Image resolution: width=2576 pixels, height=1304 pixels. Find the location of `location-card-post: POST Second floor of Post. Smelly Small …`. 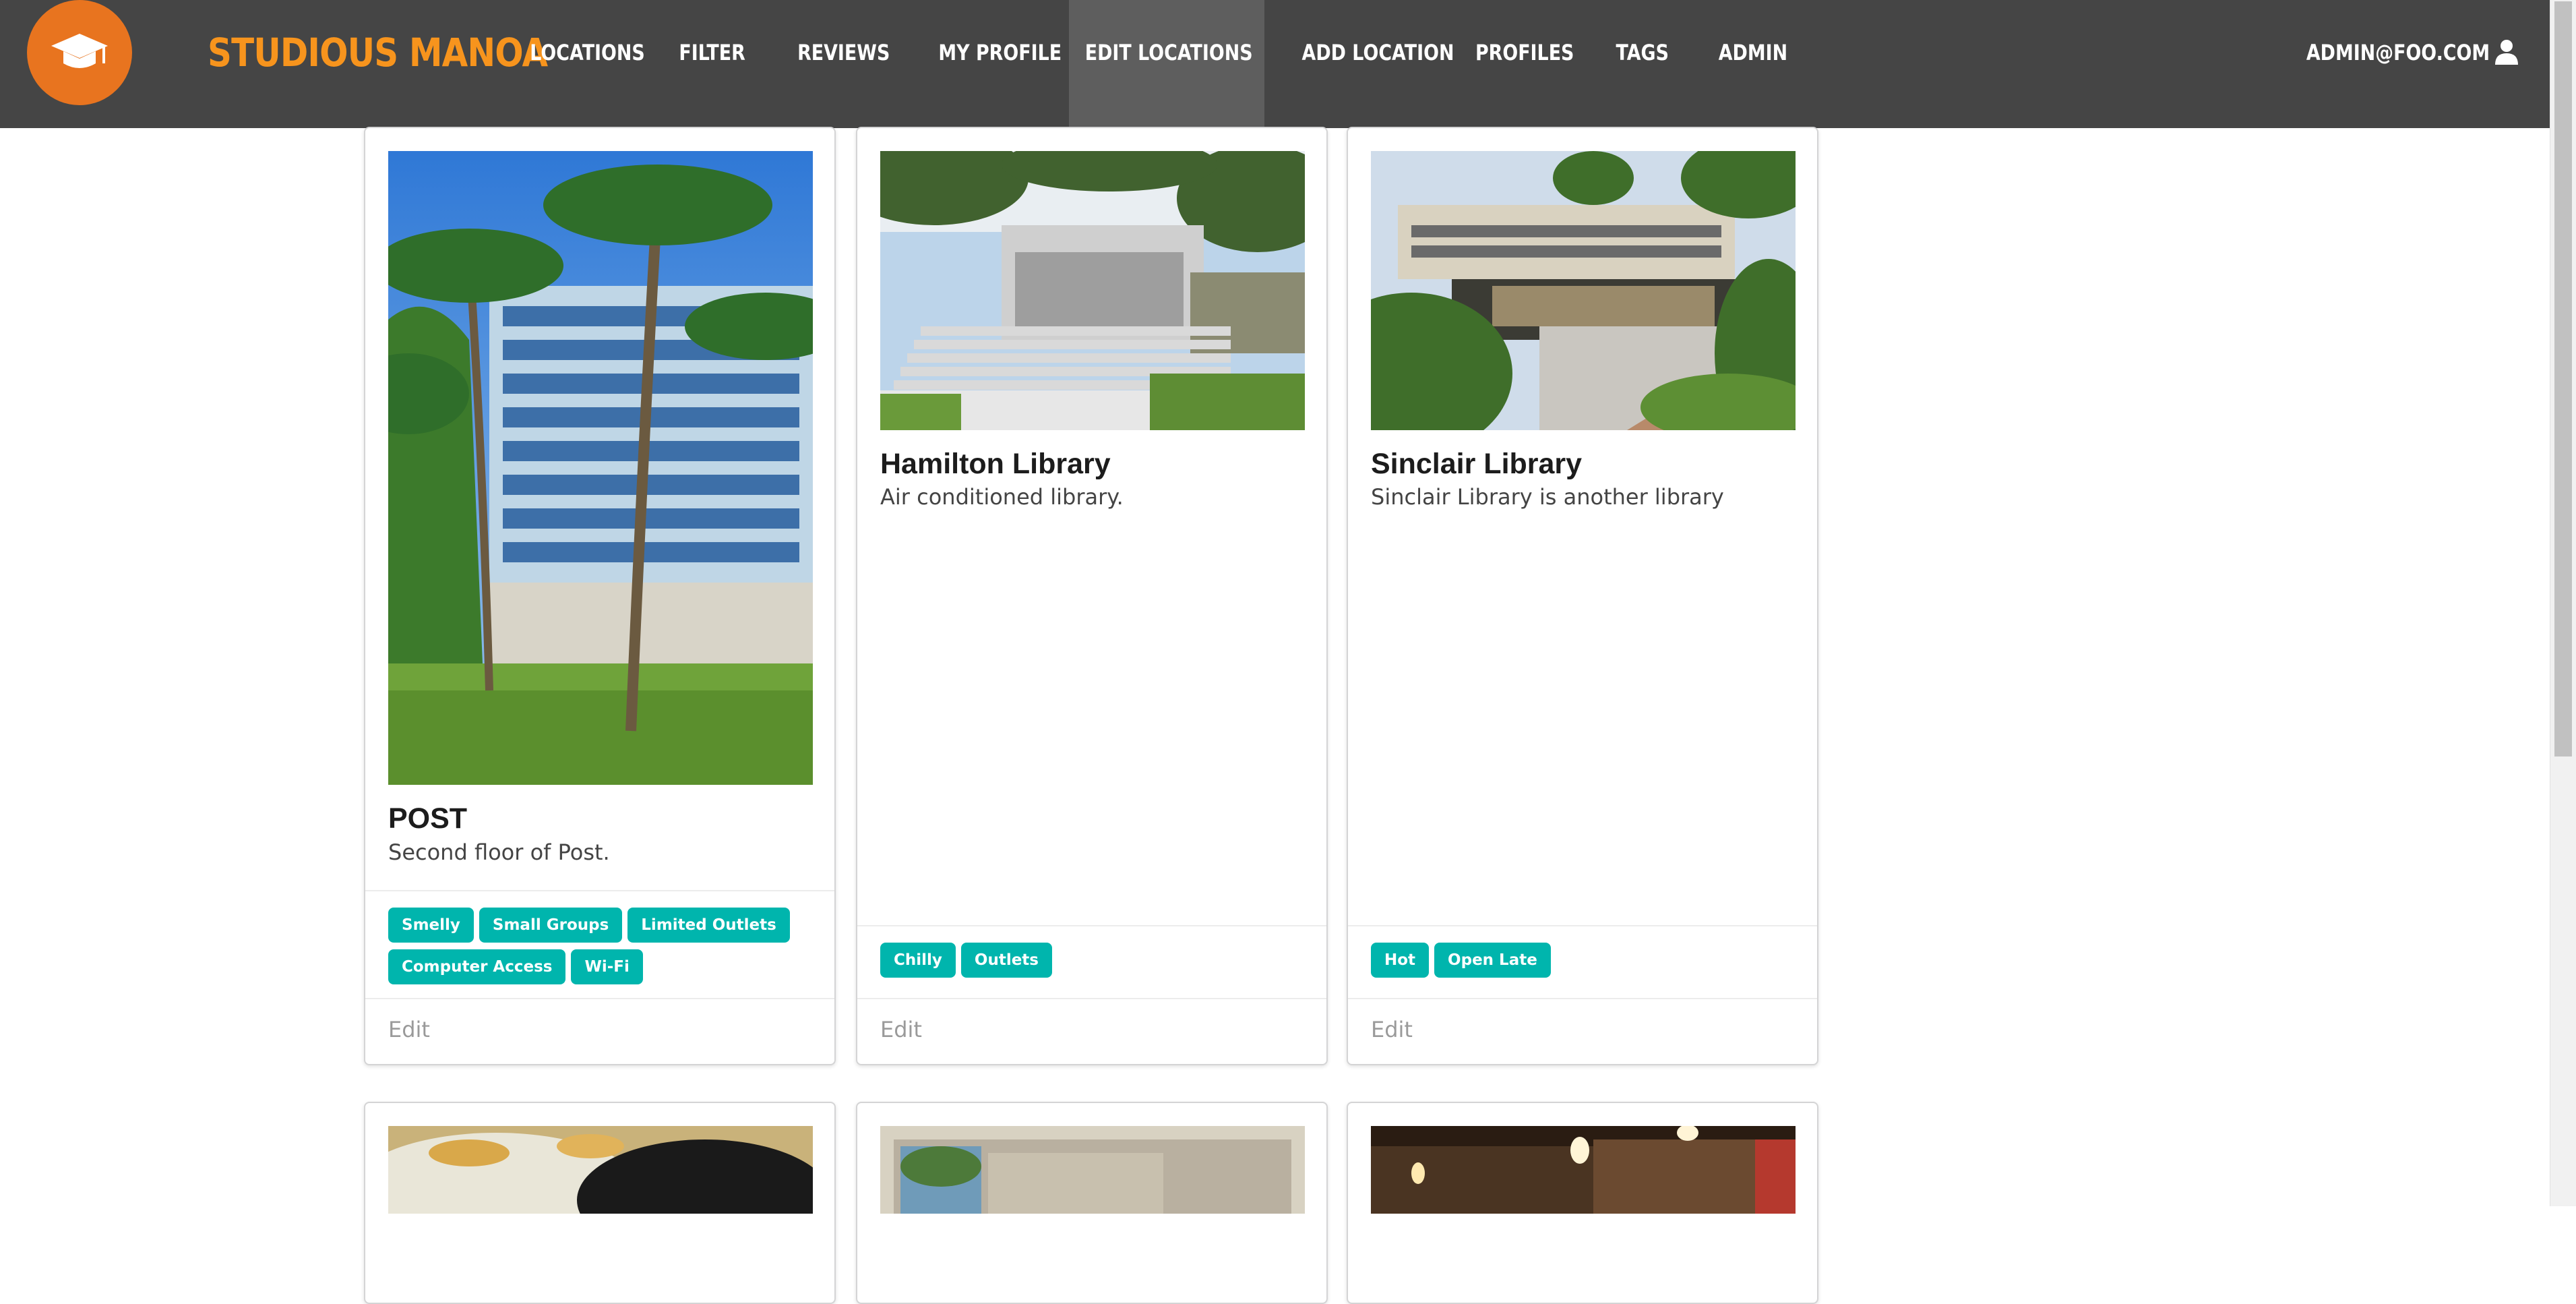

location-card-post: POST Second floor of Post. Smelly Small … is located at coordinates (600, 596).